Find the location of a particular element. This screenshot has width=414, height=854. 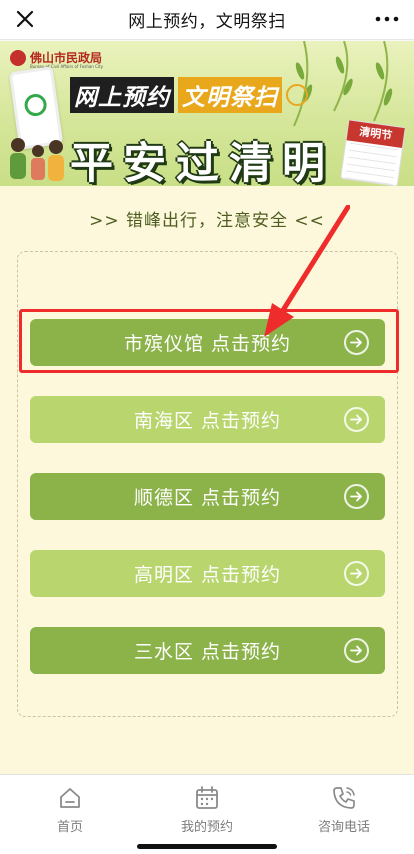

nav-item-label: 咨询电话 is located at coordinates (343, 827).